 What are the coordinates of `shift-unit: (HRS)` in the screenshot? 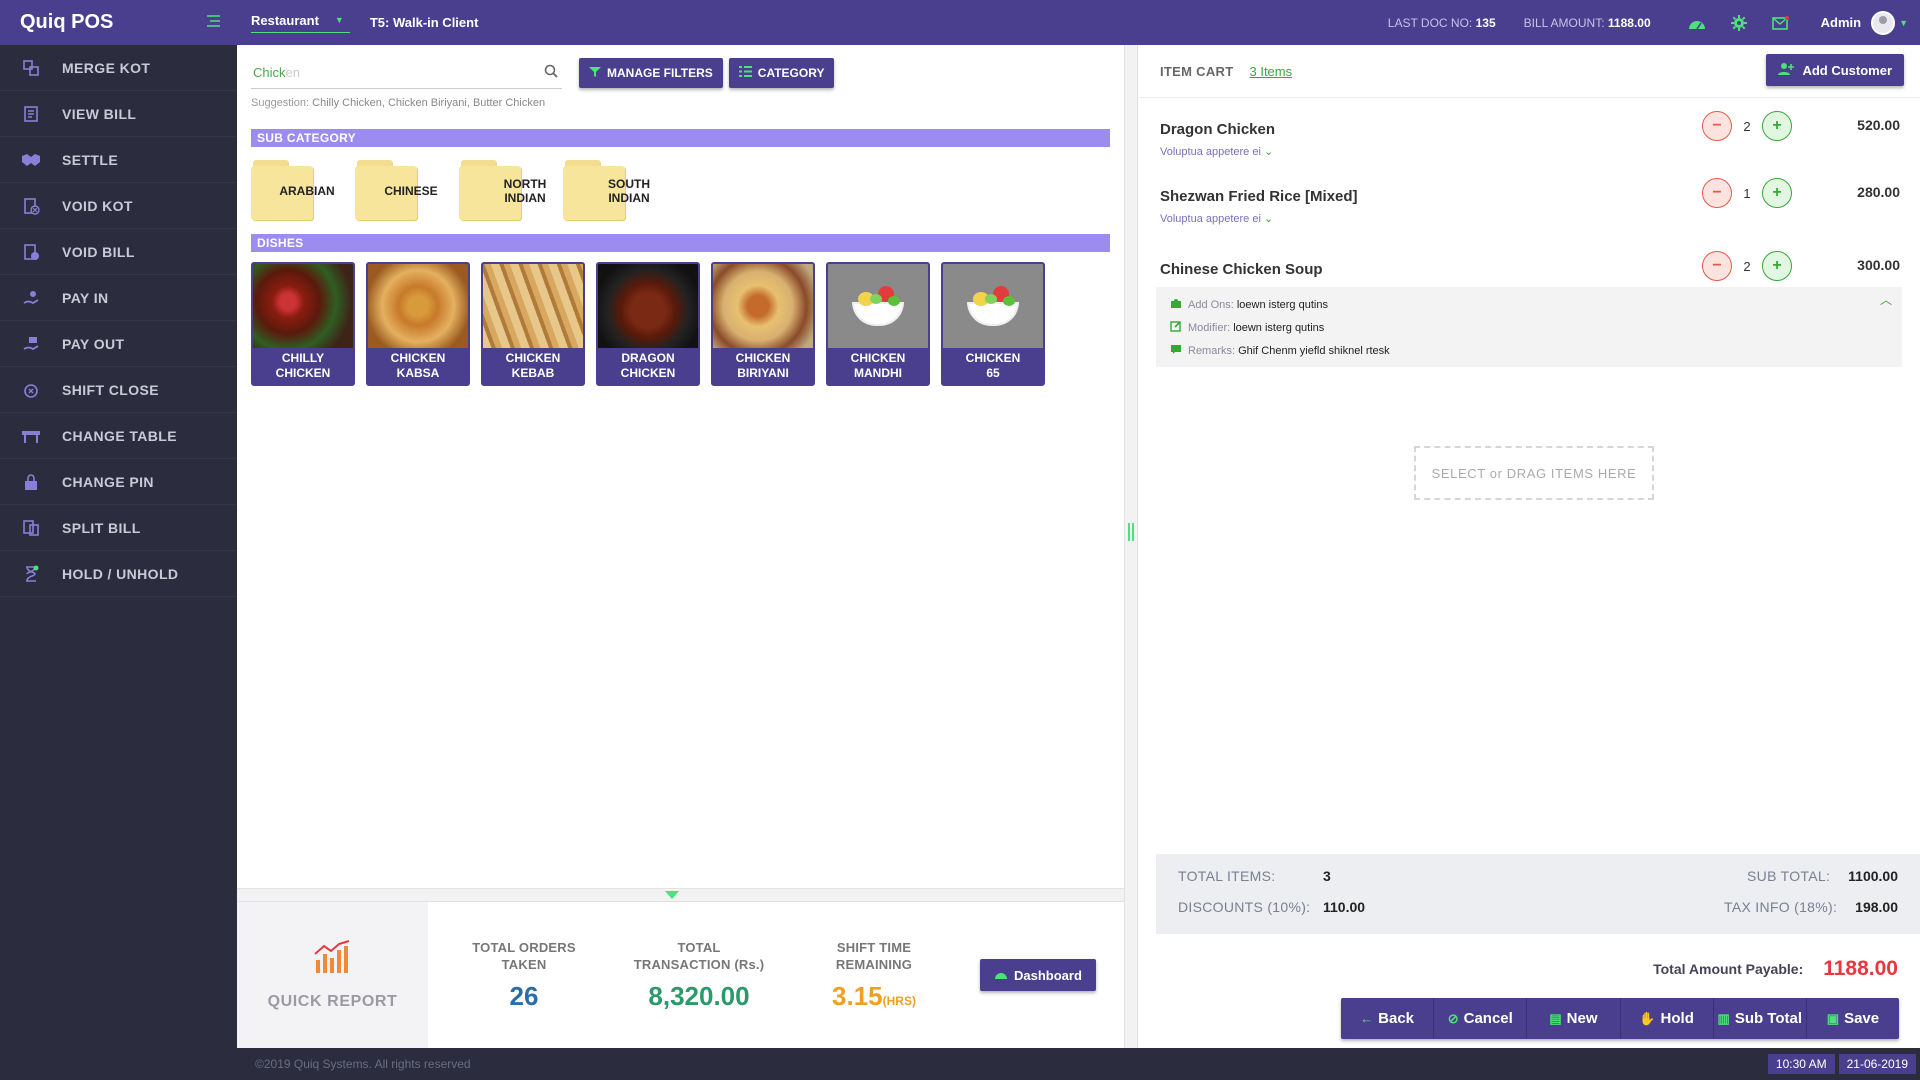 It's located at (899, 1000).